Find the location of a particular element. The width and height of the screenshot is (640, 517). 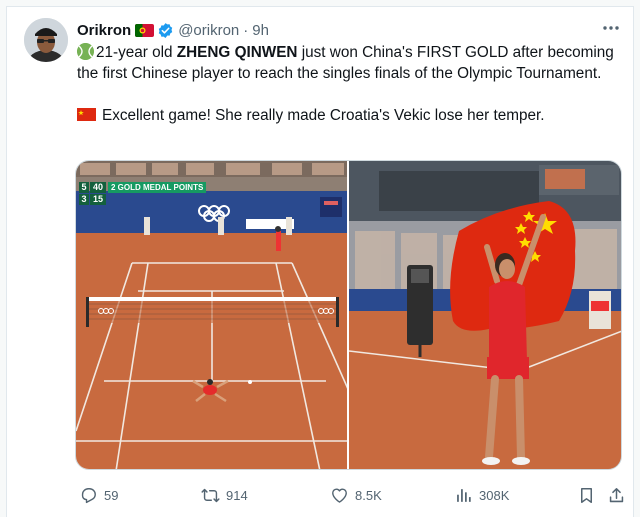

author-handle: @orikron is located at coordinates (208, 30).